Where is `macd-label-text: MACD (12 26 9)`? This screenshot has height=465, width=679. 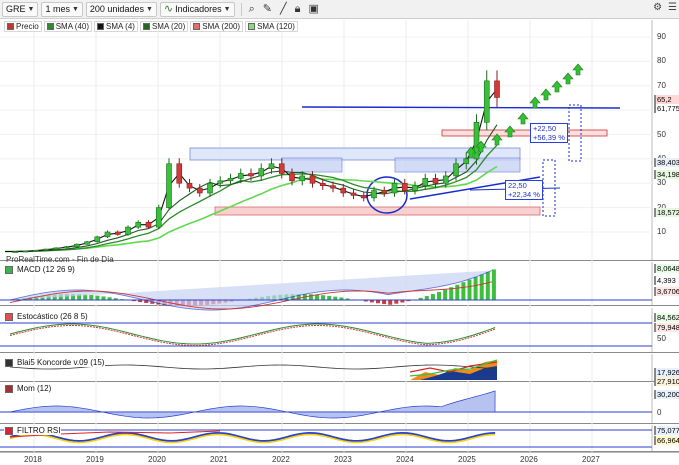 macd-label-text: MACD (12 26 9) is located at coordinates (46, 269).